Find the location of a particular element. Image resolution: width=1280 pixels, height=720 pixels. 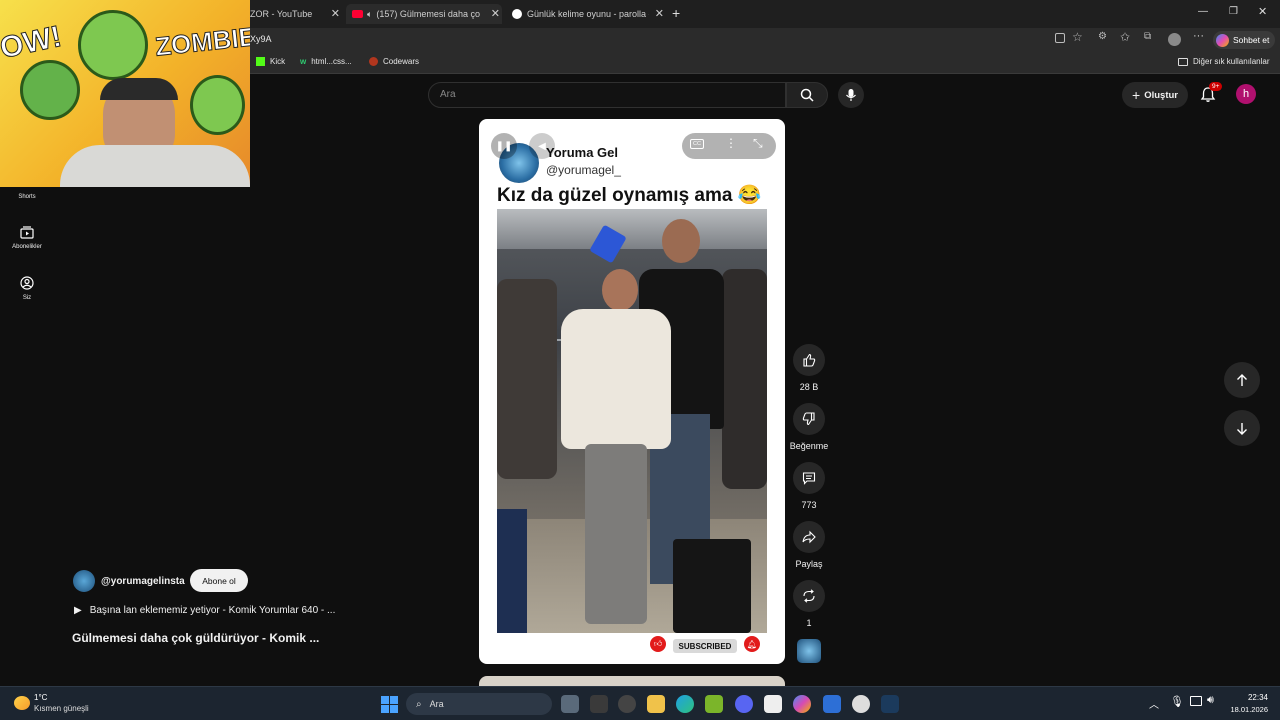

zombie-cartoon is located at coordinates (113, 45).